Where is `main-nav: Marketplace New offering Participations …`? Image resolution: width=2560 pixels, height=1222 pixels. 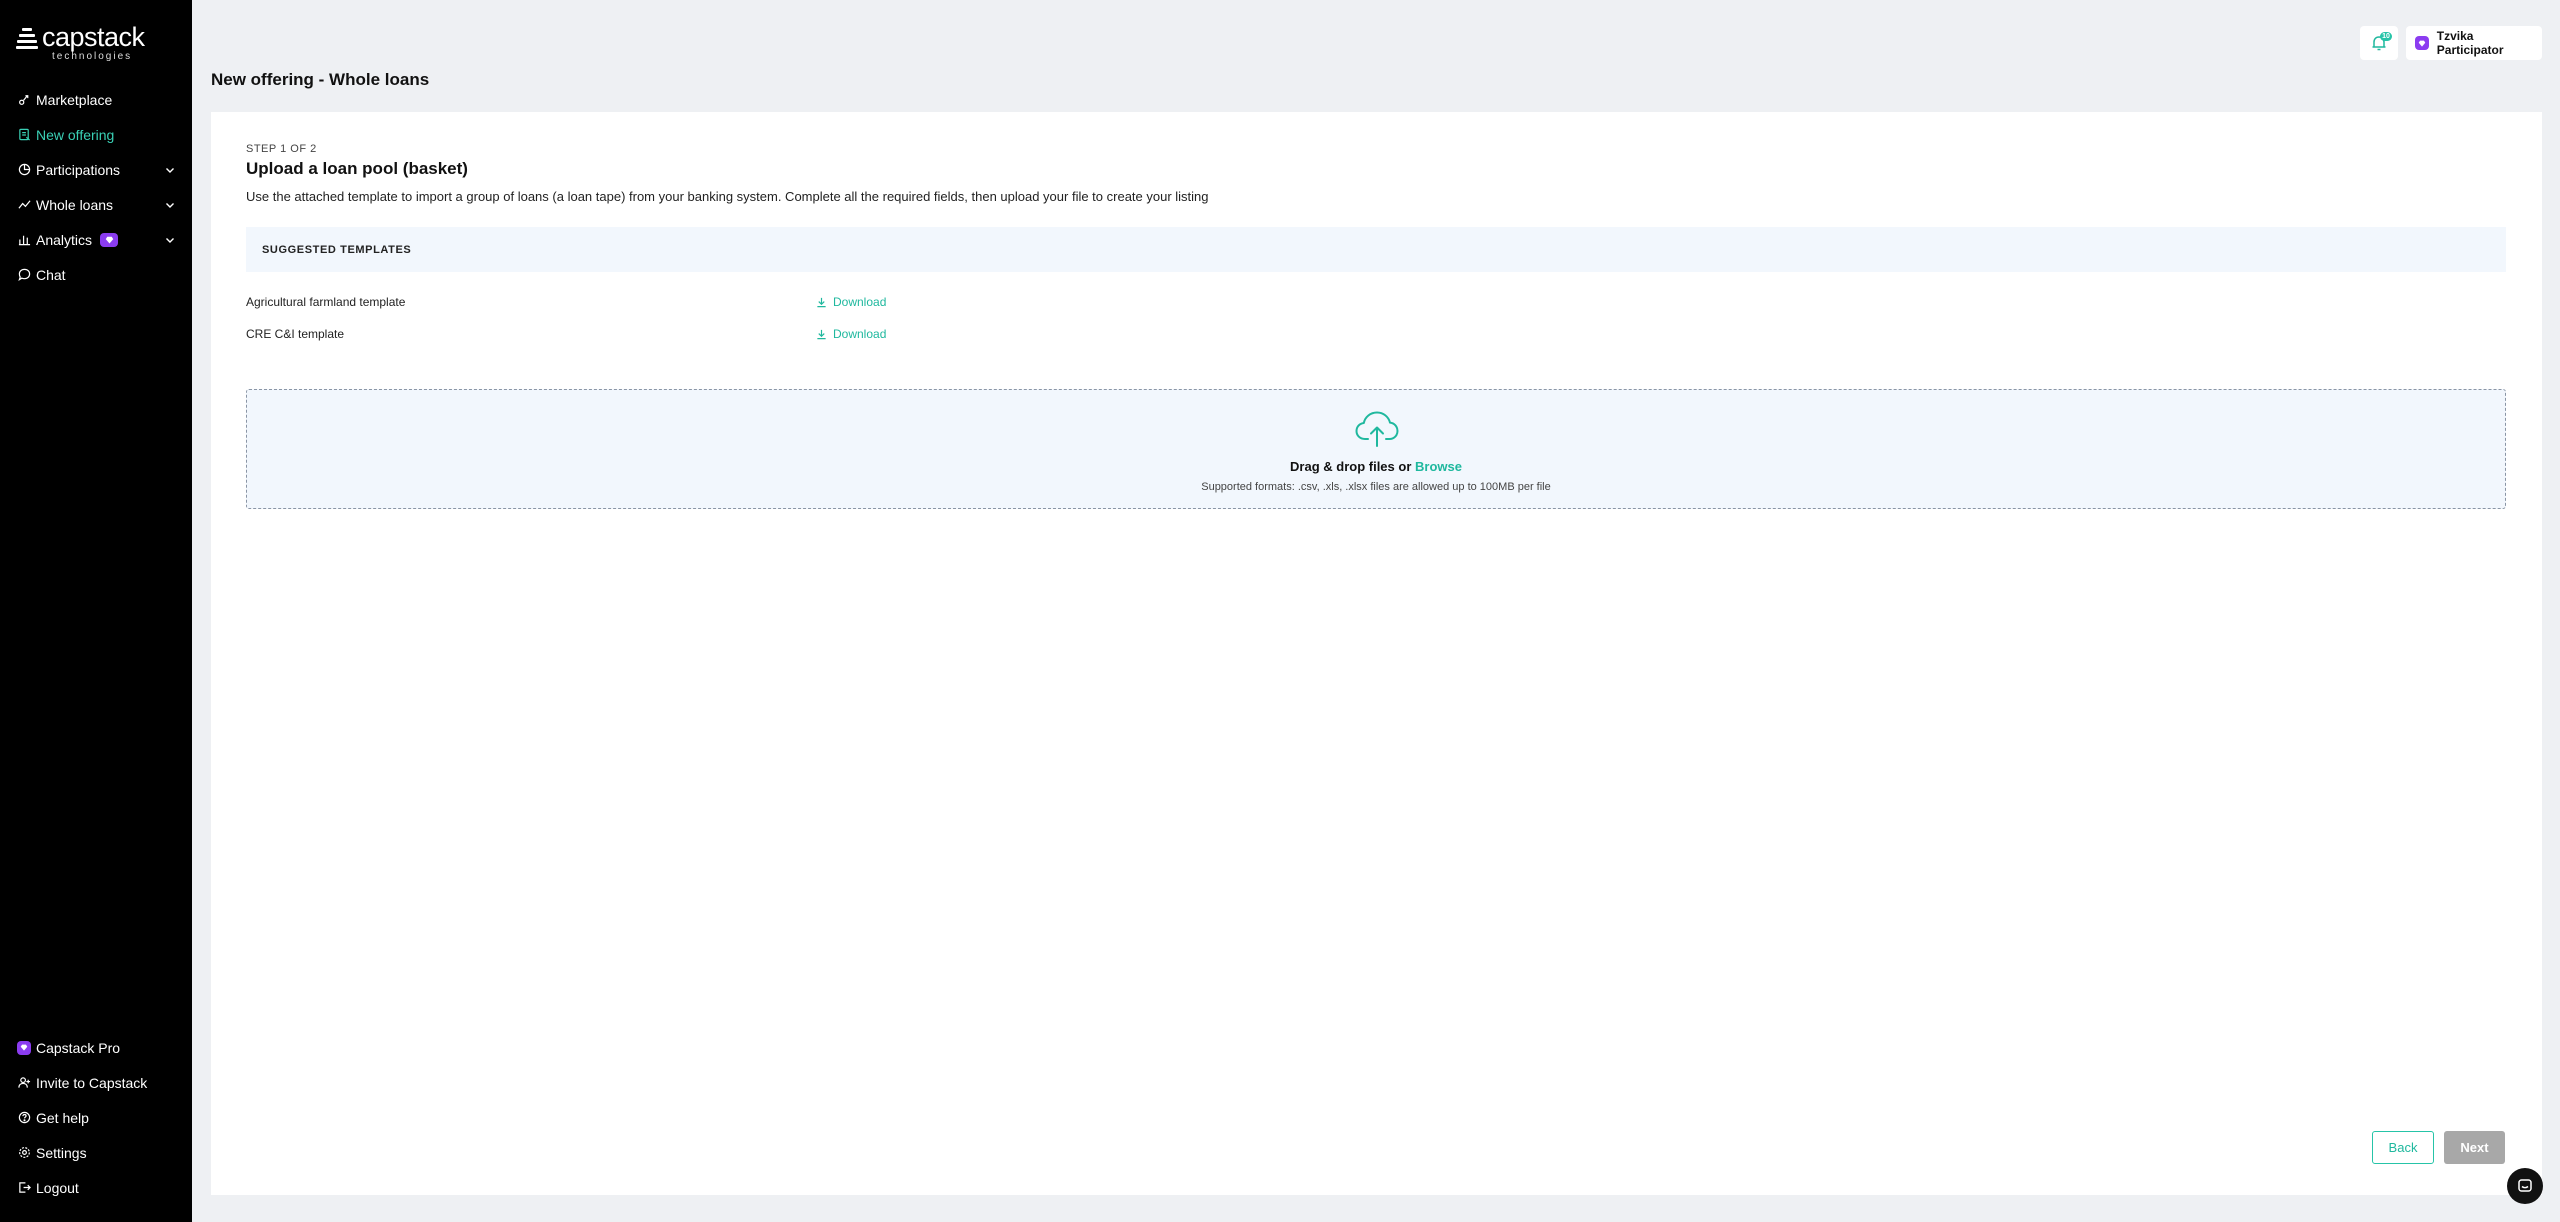 main-nav: Marketplace New offering Participations … is located at coordinates (96, 187).